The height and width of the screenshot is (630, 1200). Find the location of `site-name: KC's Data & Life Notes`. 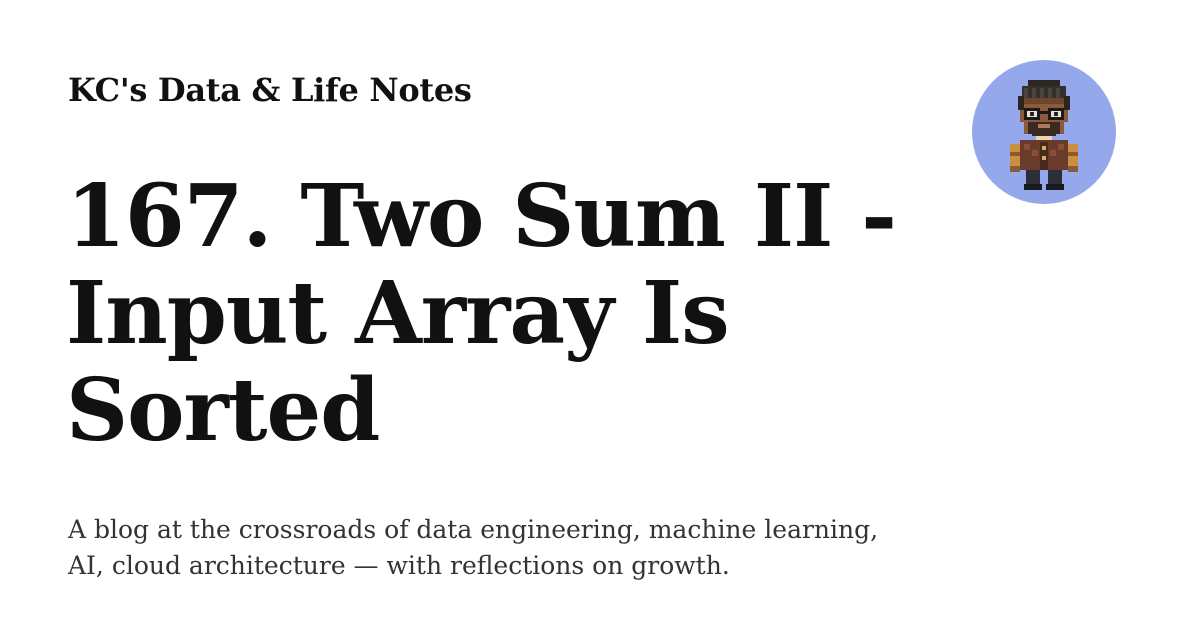

site-name: KC's Data & Life Notes is located at coordinates (270, 90).